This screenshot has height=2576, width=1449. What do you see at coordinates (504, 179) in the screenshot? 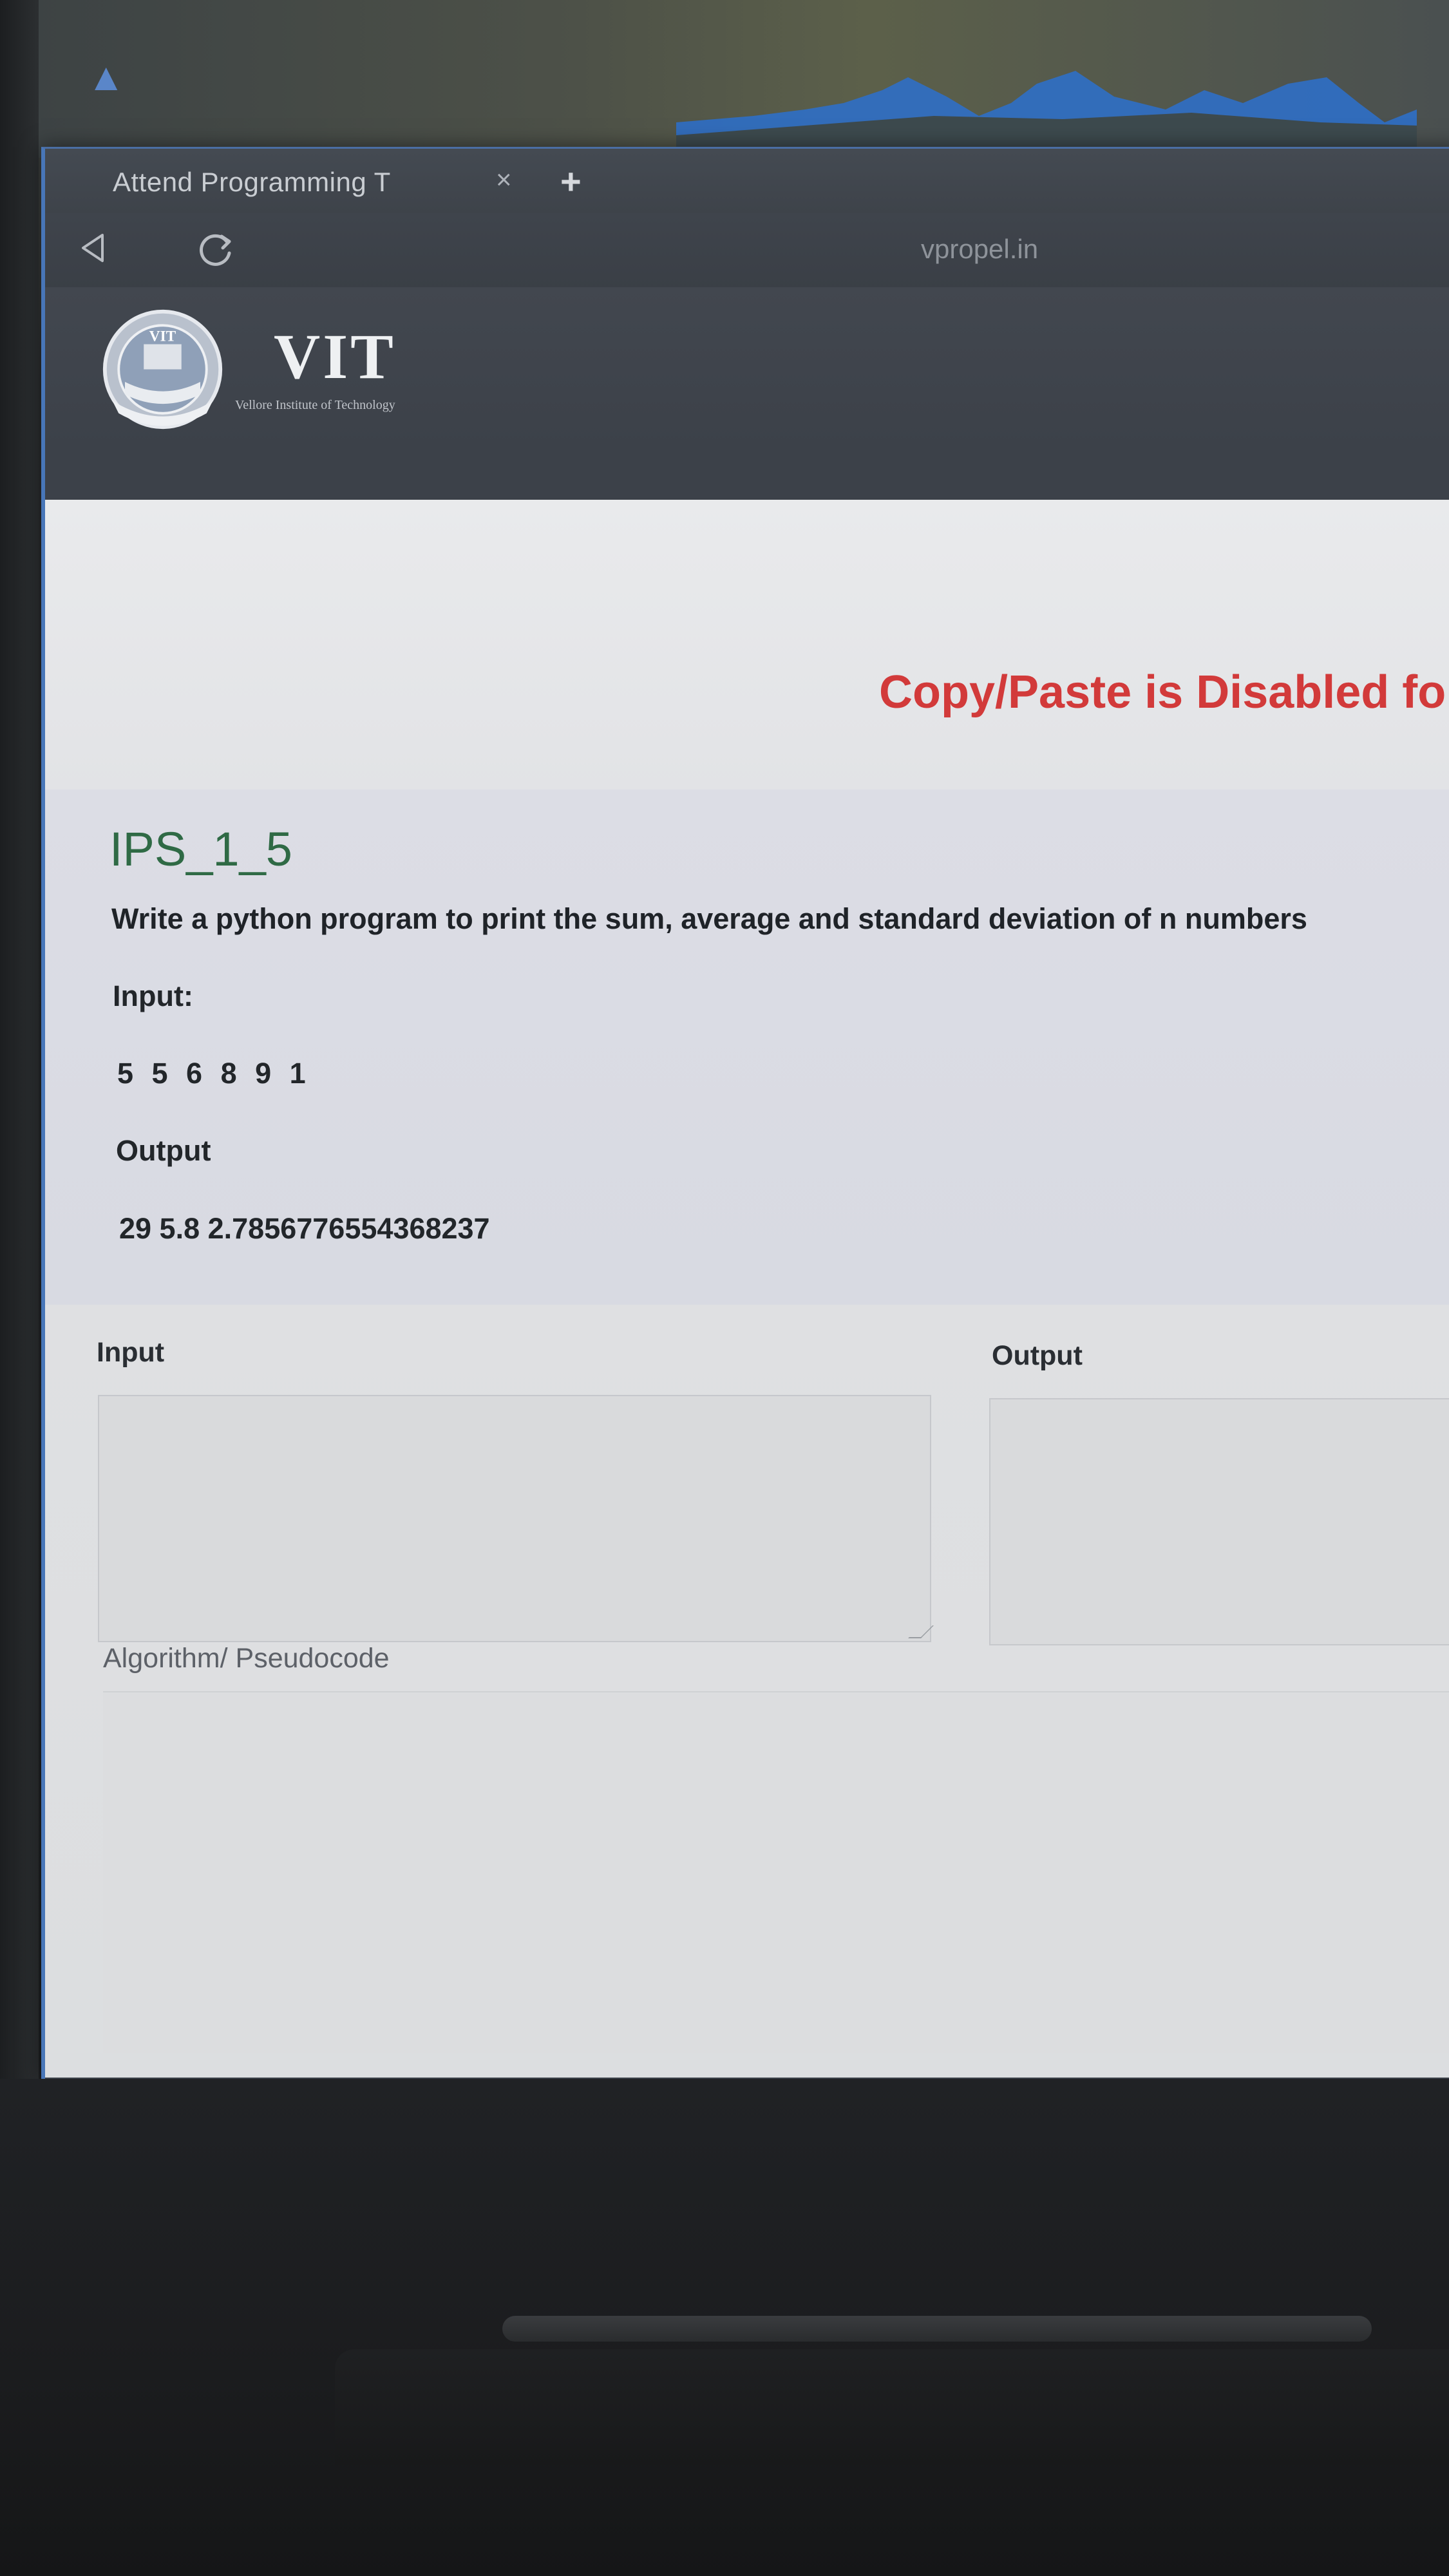
I see `tab-close-icon: ×` at bounding box center [504, 179].